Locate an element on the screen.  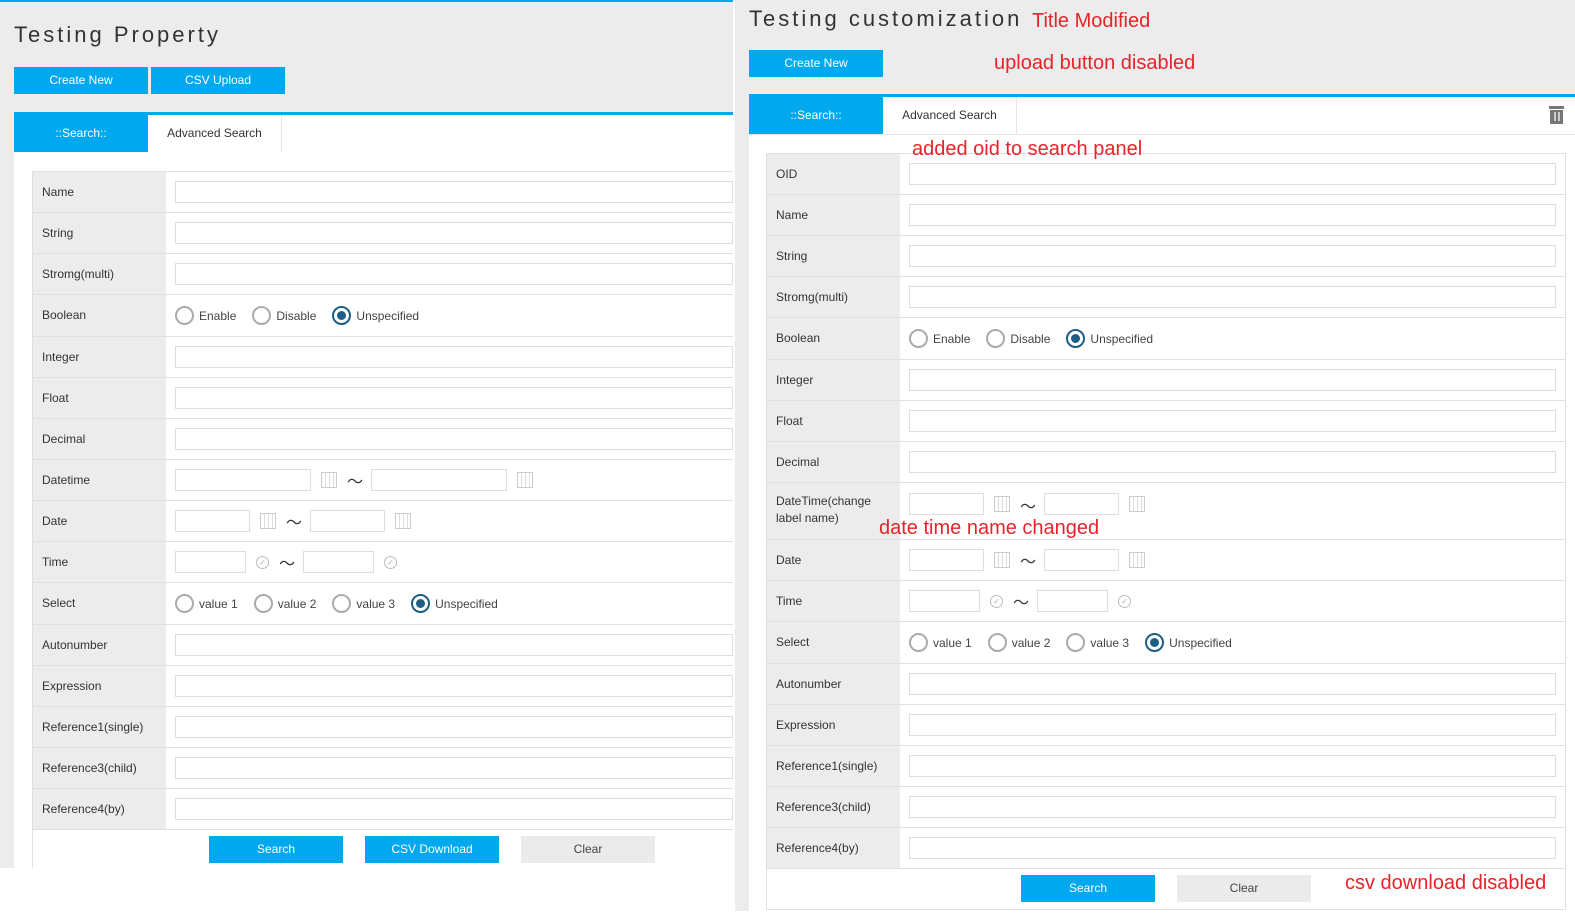
csv-download-button: CSV Download is located at coordinates (432, 849).